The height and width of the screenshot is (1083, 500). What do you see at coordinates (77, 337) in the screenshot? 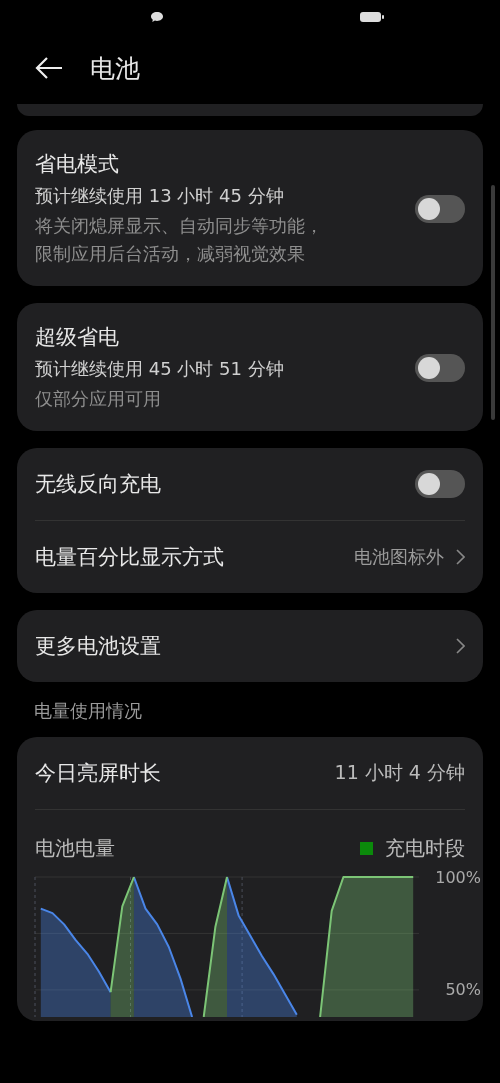
I see `setting-title: 超级省电` at bounding box center [77, 337].